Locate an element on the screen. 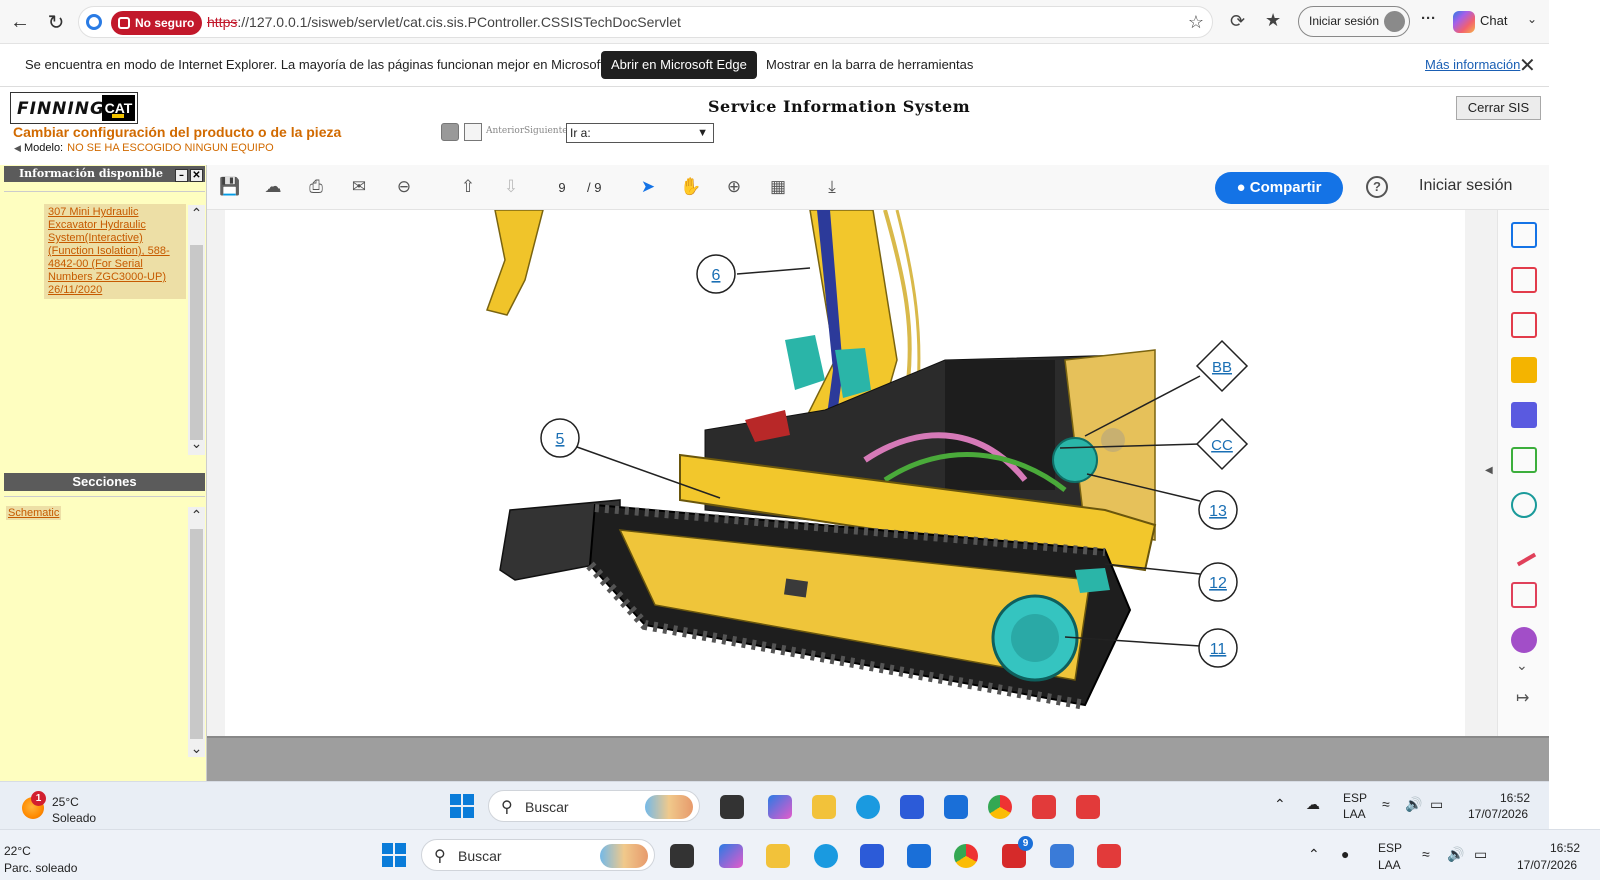 This screenshot has height=880, width=1600. callout-5: 5 is located at coordinates (560, 439).